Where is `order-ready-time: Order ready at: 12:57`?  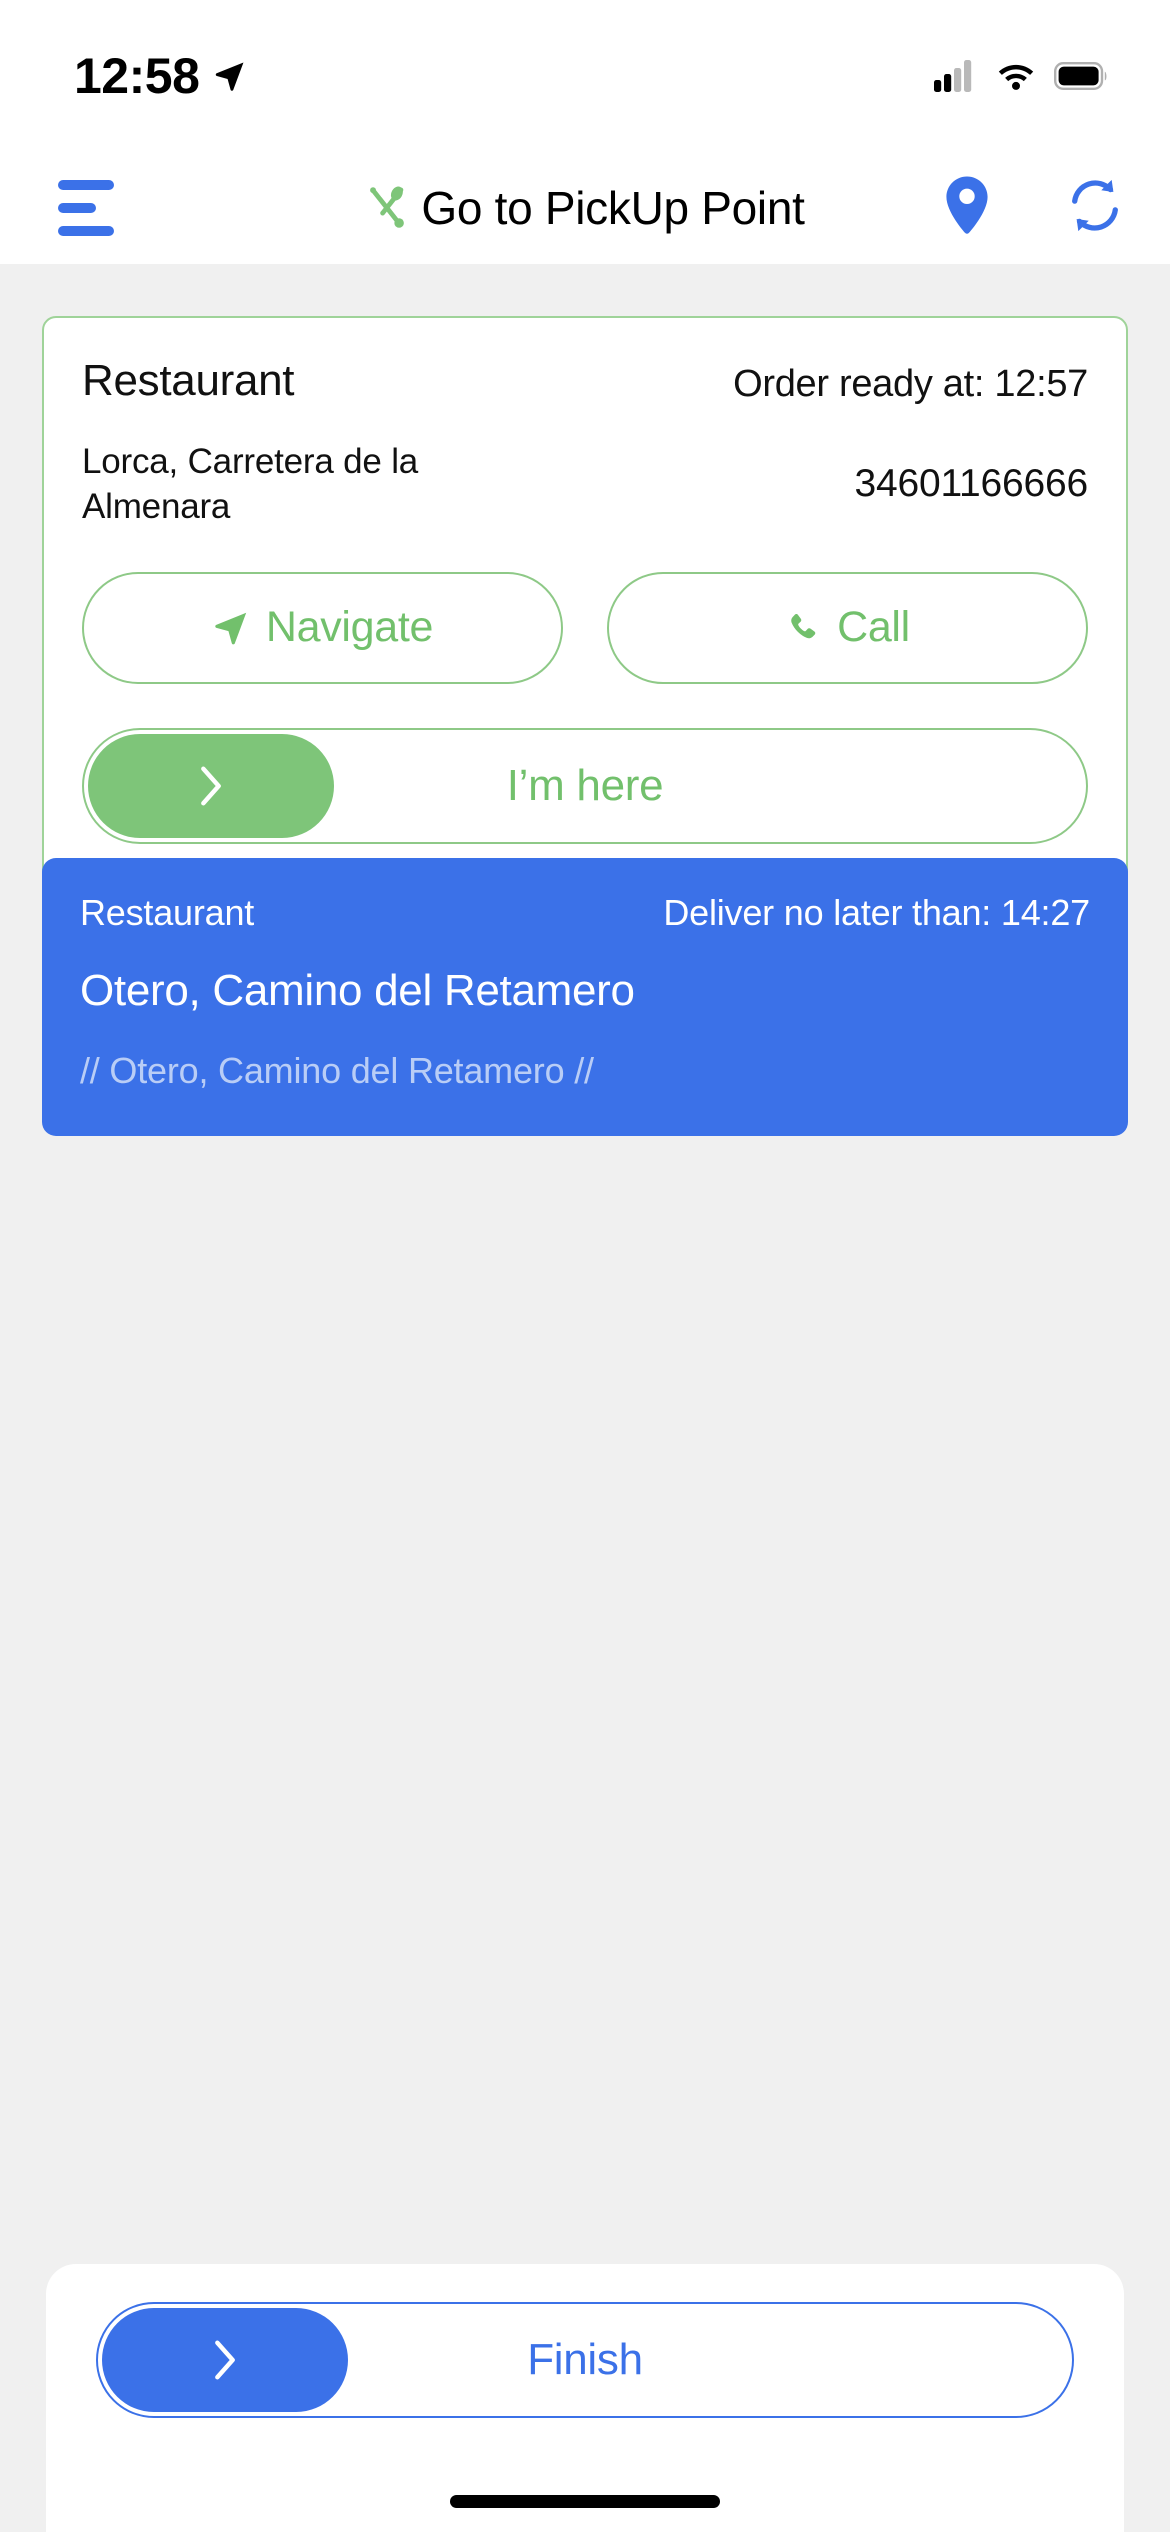 order-ready-time: Order ready at: 12:57 is located at coordinates (910, 384).